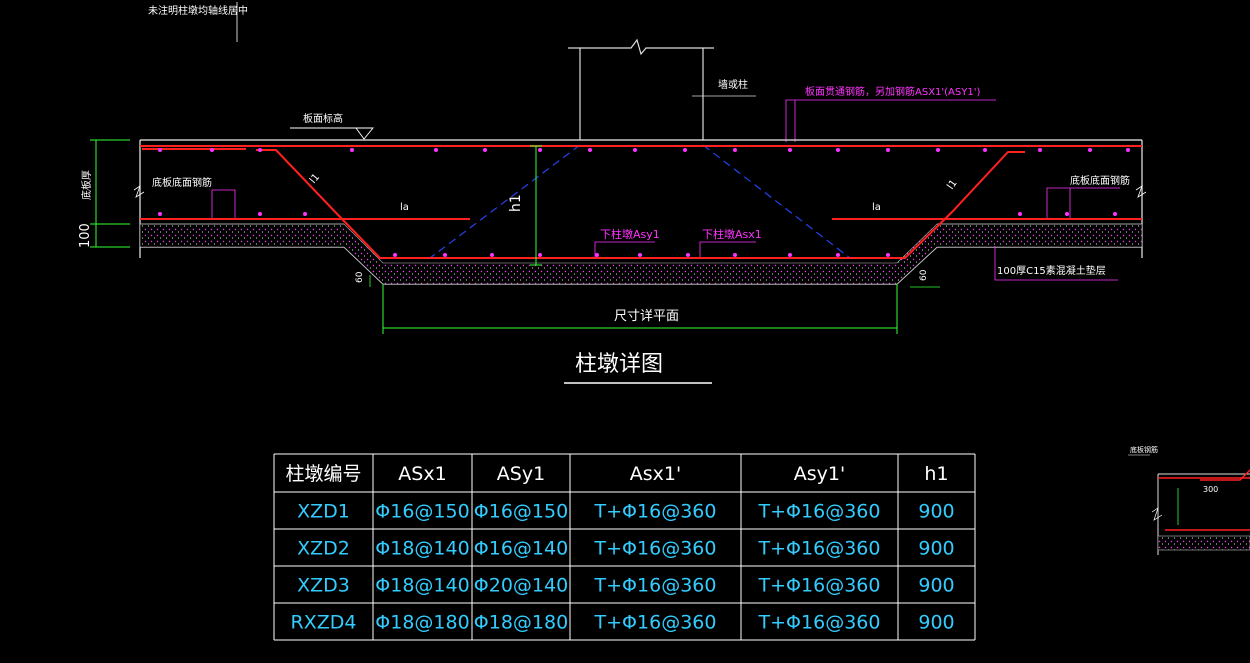 The image size is (1250, 663). I want to click on side-label: 底板钢筋, so click(1144, 449).